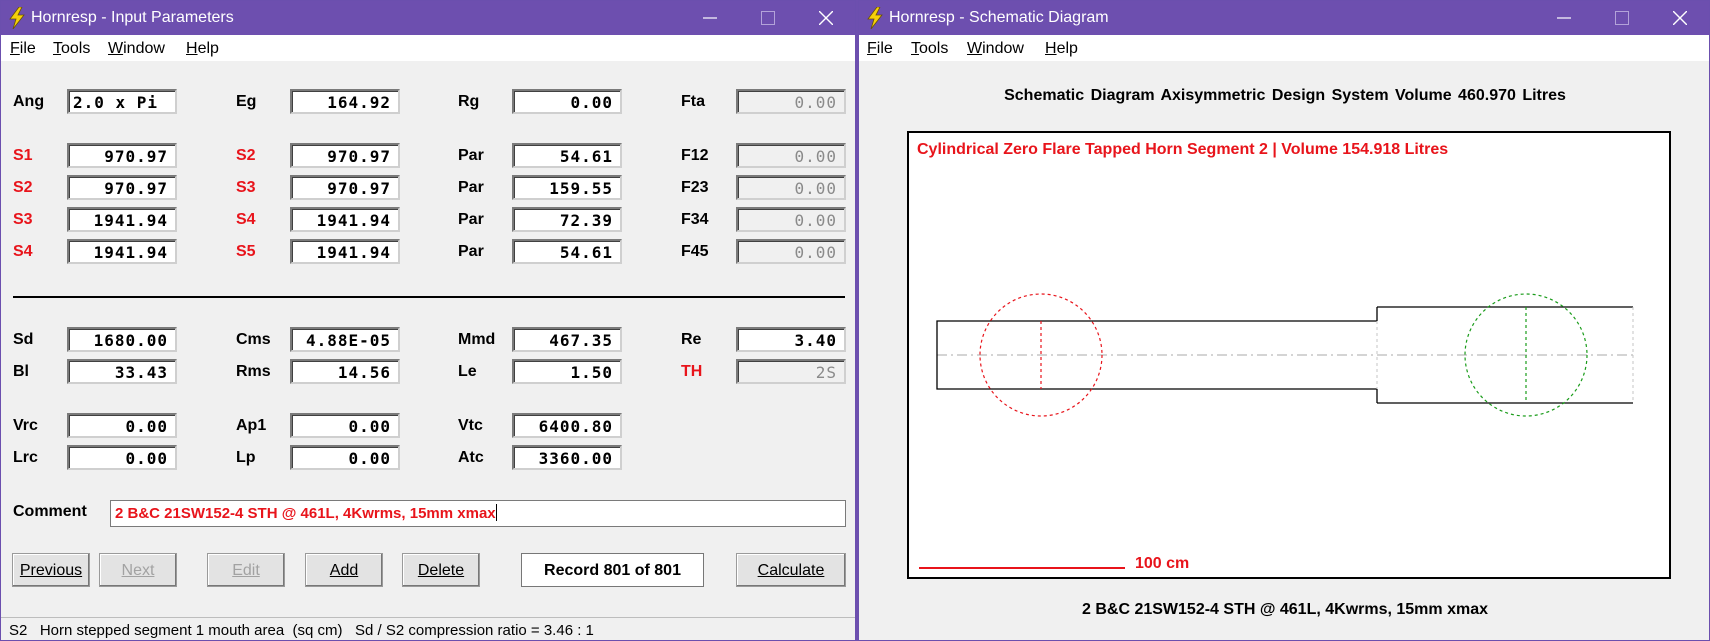 Image resolution: width=1710 pixels, height=641 pixels. What do you see at coordinates (471, 457) in the screenshot?
I see `param-label-atc-r8: Atc` at bounding box center [471, 457].